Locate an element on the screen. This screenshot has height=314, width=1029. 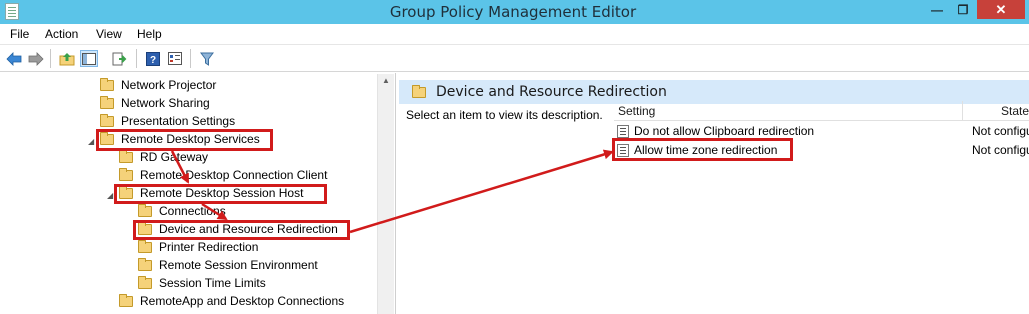
tree-item-network-projector: Network Projector is located at coordinates (158, 85).